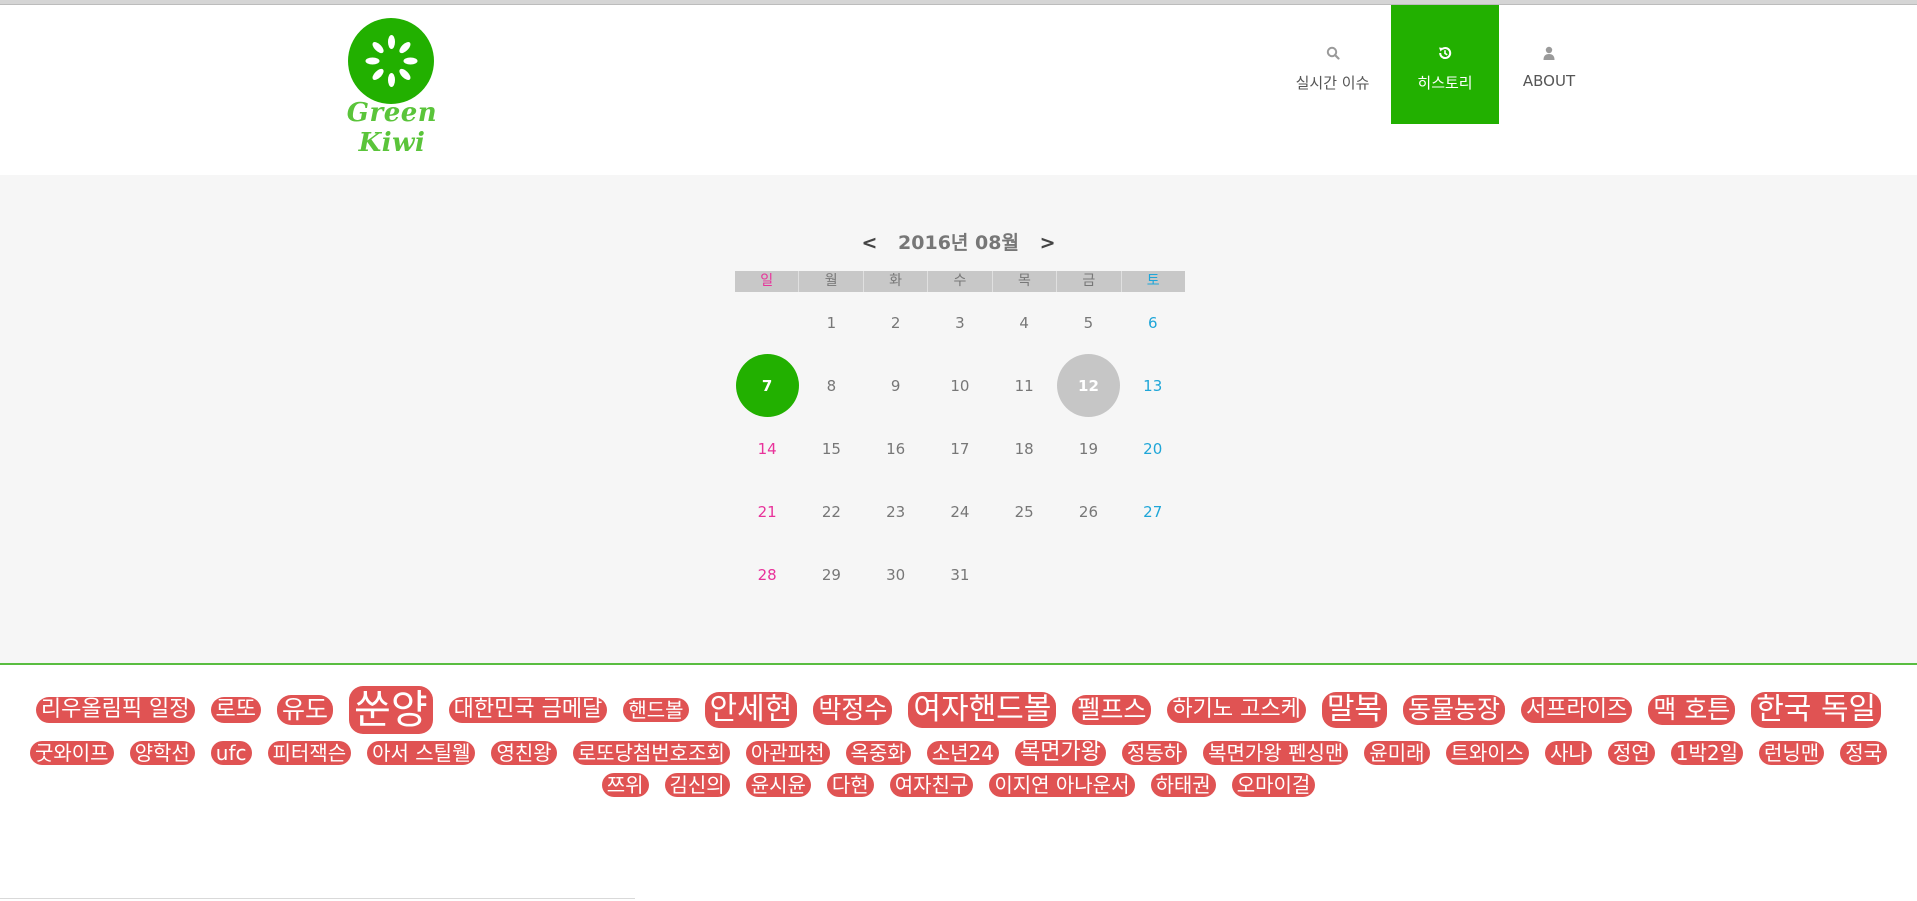 The width and height of the screenshot is (1917, 901). What do you see at coordinates (1273, 784) in the screenshot?
I see `keyword-tag: 오마이걸` at bounding box center [1273, 784].